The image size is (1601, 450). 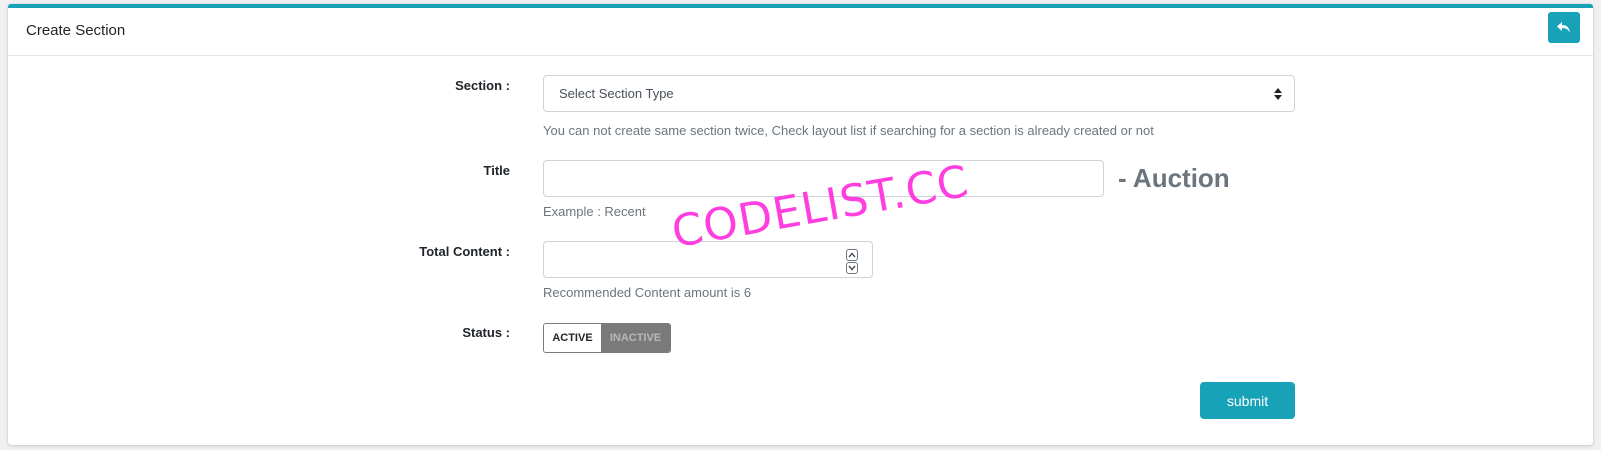 What do you see at coordinates (616, 93) in the screenshot?
I see `section-type-selected: Select Section Type` at bounding box center [616, 93].